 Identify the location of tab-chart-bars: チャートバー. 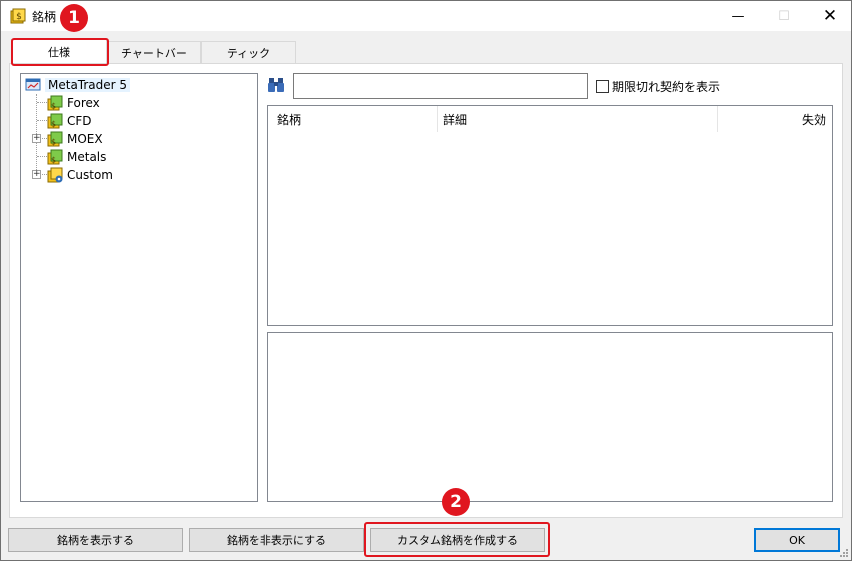
(154, 52).